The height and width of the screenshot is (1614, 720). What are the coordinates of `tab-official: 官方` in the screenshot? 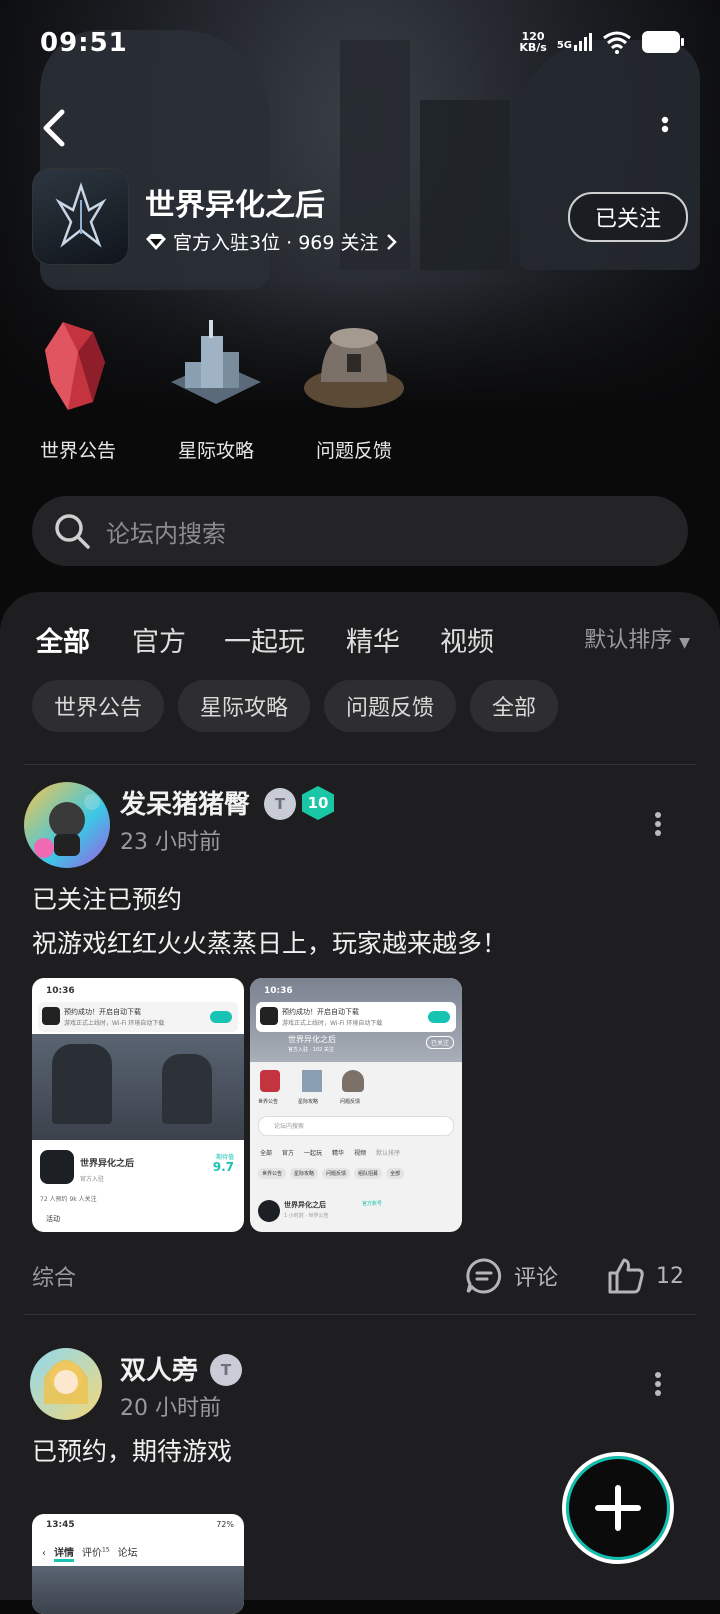 It's located at (159, 639).